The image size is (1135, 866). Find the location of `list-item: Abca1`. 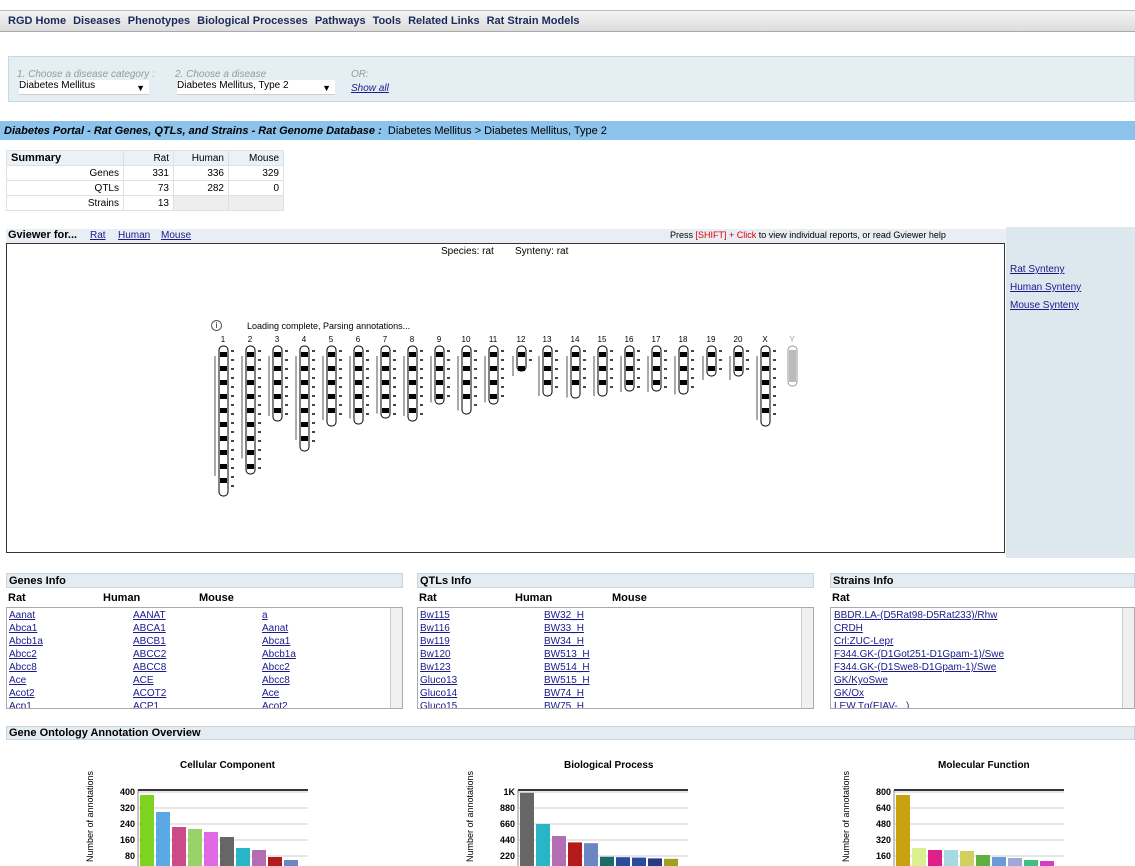

list-item: Abca1 is located at coordinates (23, 628).